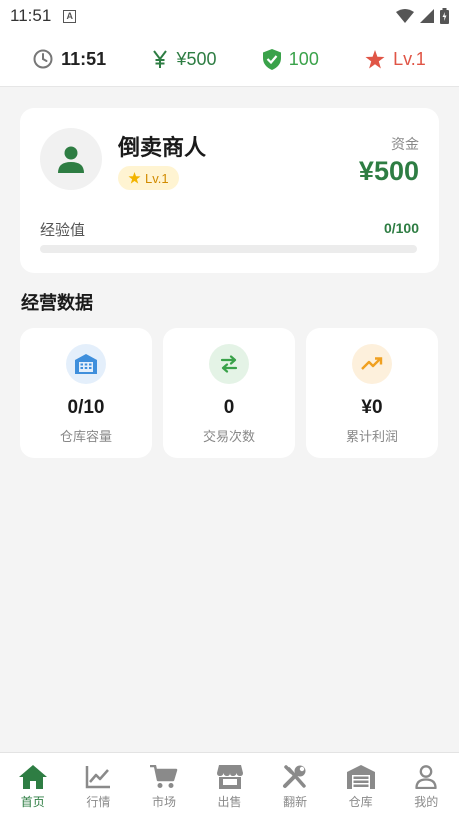 The height and width of the screenshot is (816, 459). I want to click on home-icon, so click(32, 777).